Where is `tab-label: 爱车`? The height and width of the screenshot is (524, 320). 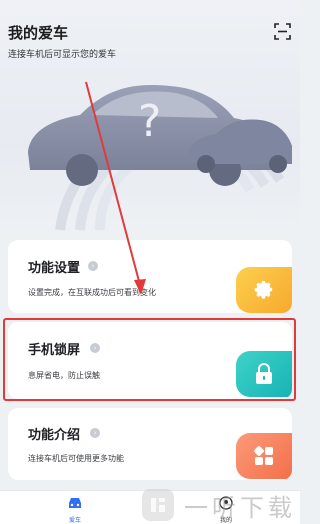
tab-label: 爱车 is located at coordinates (74, 520).